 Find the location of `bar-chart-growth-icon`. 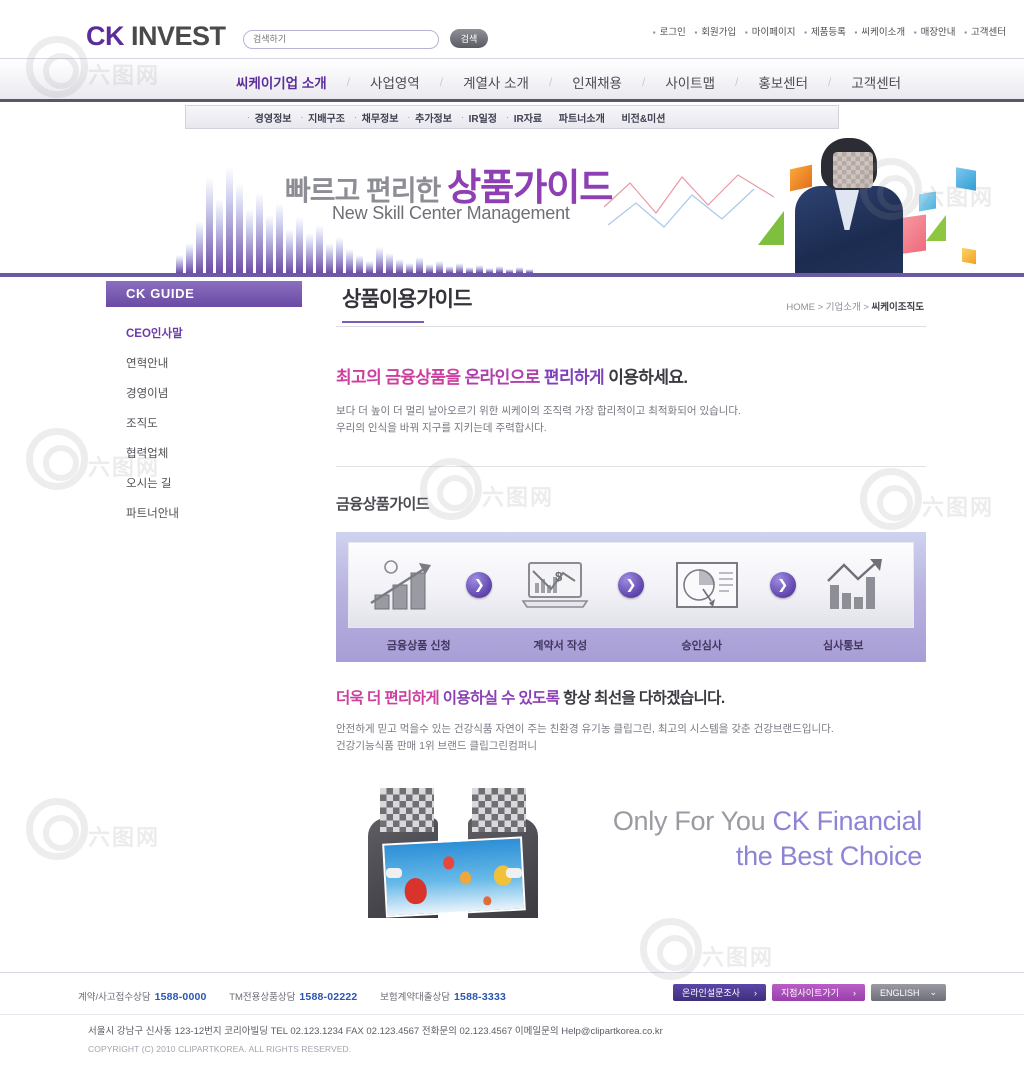

bar-chart-growth-icon is located at coordinates (401, 584).